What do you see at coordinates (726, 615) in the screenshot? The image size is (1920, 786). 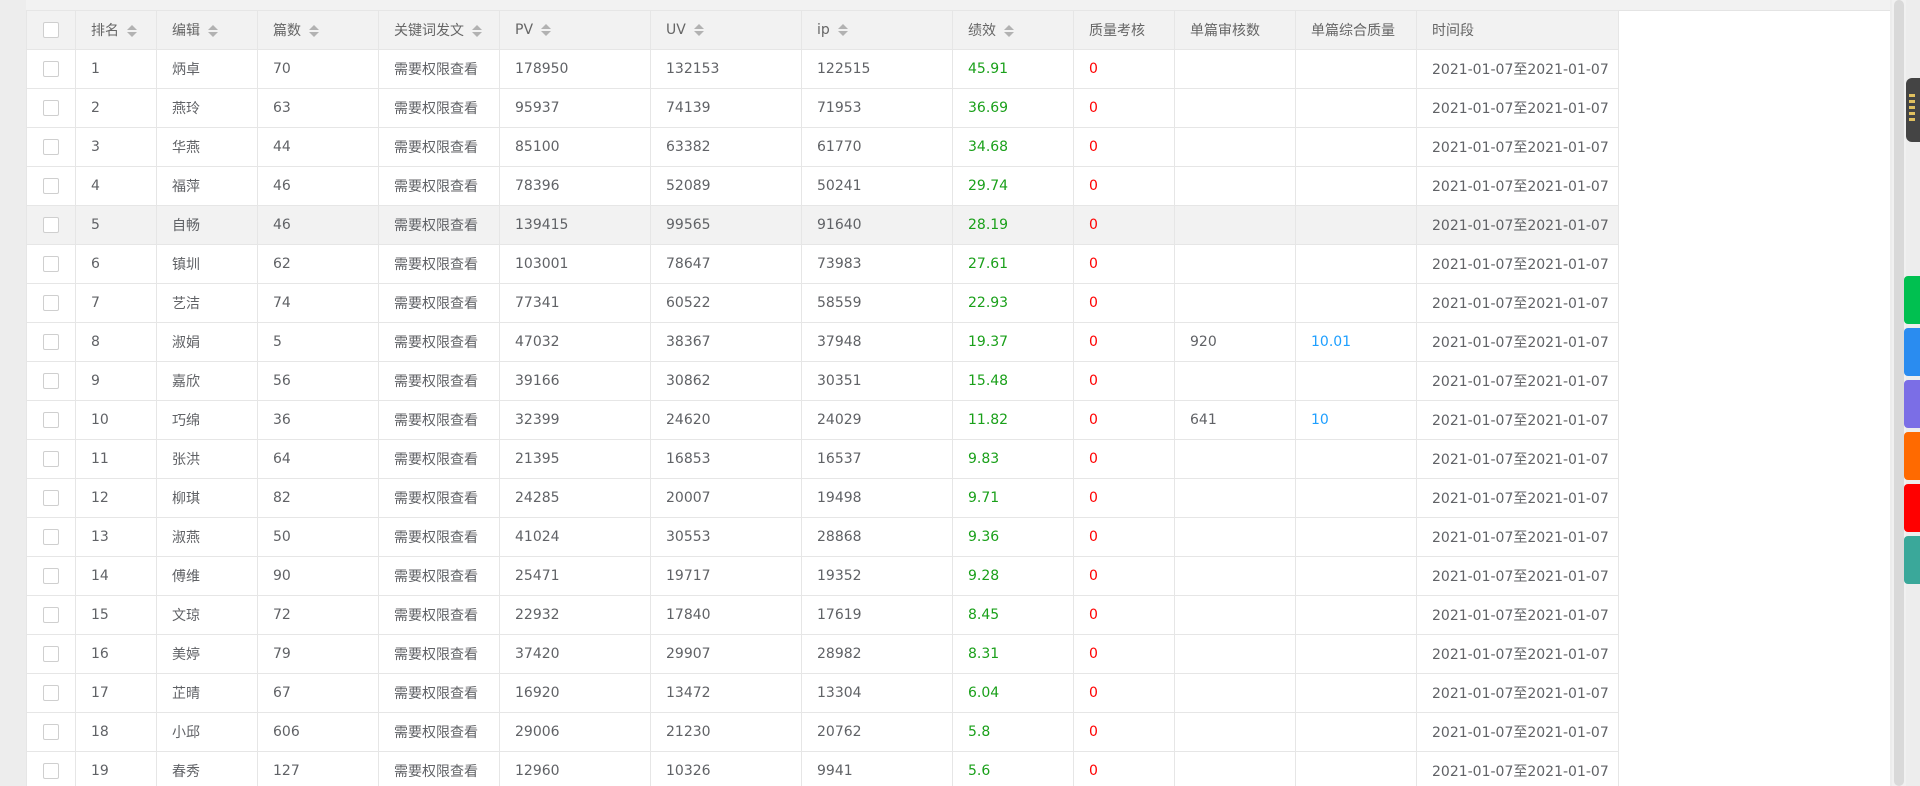 I see `cell-uv: 17840` at bounding box center [726, 615].